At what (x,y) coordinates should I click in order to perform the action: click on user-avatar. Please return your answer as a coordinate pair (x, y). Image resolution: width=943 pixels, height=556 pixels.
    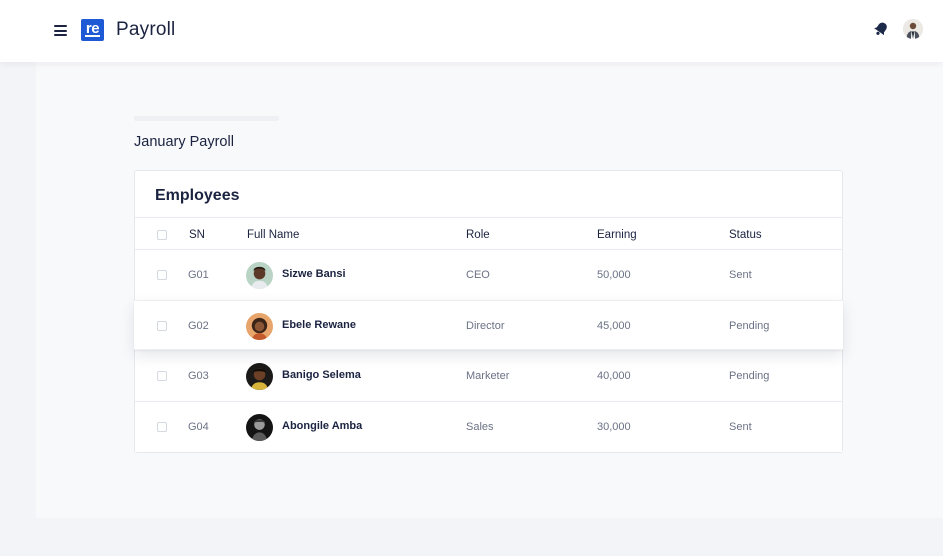
    Looking at the image, I should click on (913, 29).